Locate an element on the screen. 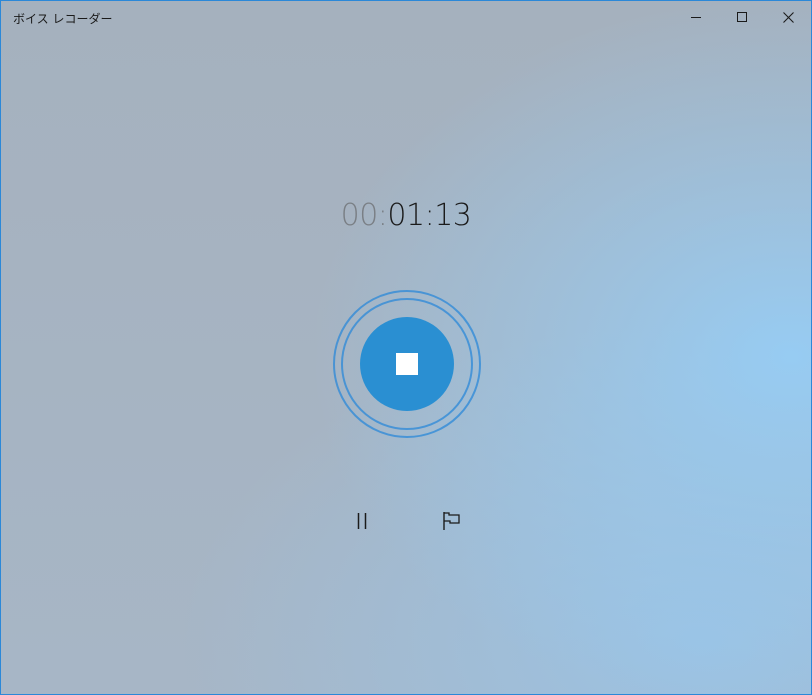  minimize-icon is located at coordinates (696, 17).